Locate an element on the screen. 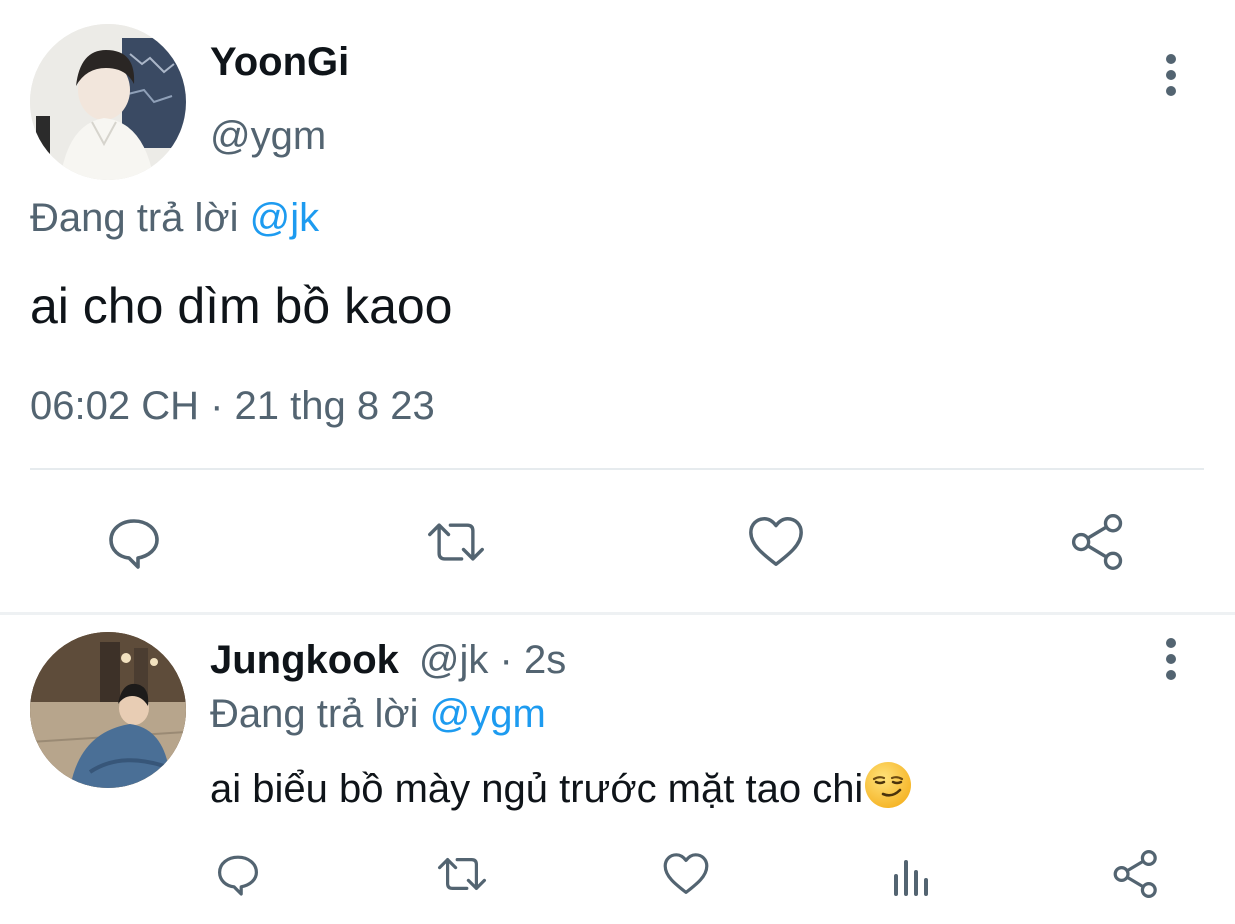 This screenshot has height=924, width=1235. thread-separator is located at coordinates (617, 613).